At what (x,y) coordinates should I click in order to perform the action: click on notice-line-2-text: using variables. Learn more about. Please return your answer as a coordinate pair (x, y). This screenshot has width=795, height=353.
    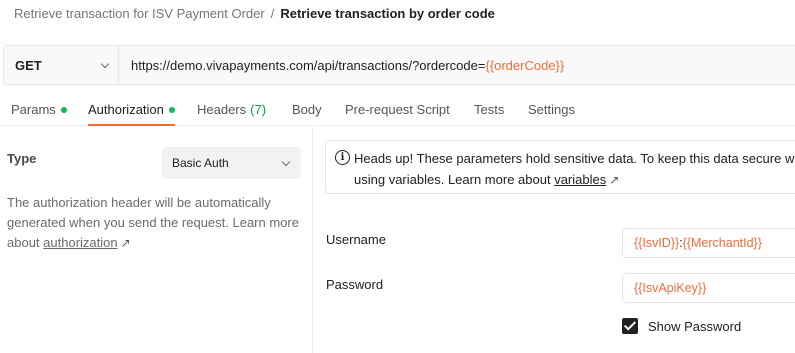
    Looking at the image, I should click on (454, 179).